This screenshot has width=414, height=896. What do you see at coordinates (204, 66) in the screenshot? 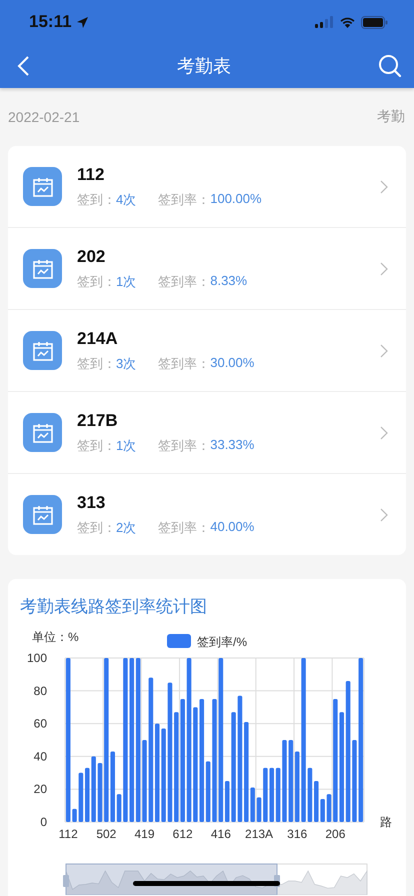
I see `page-title: 考勤表` at bounding box center [204, 66].